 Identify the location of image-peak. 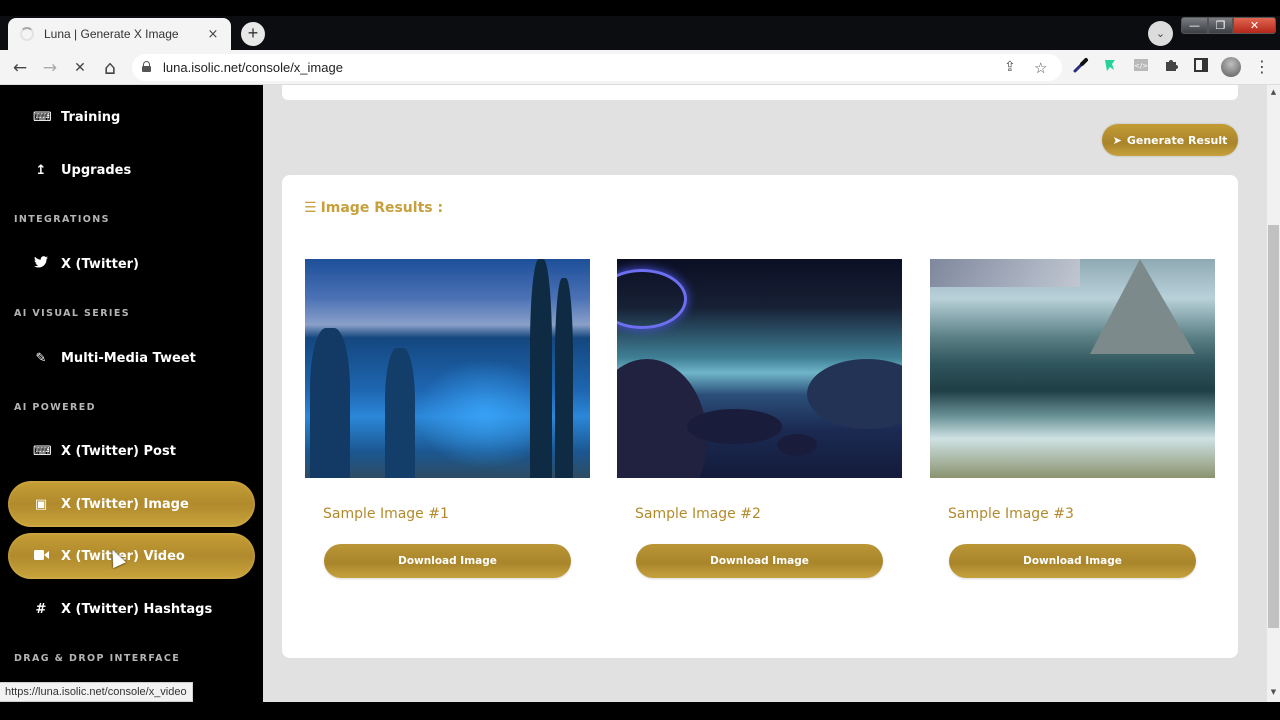
(1142, 306).